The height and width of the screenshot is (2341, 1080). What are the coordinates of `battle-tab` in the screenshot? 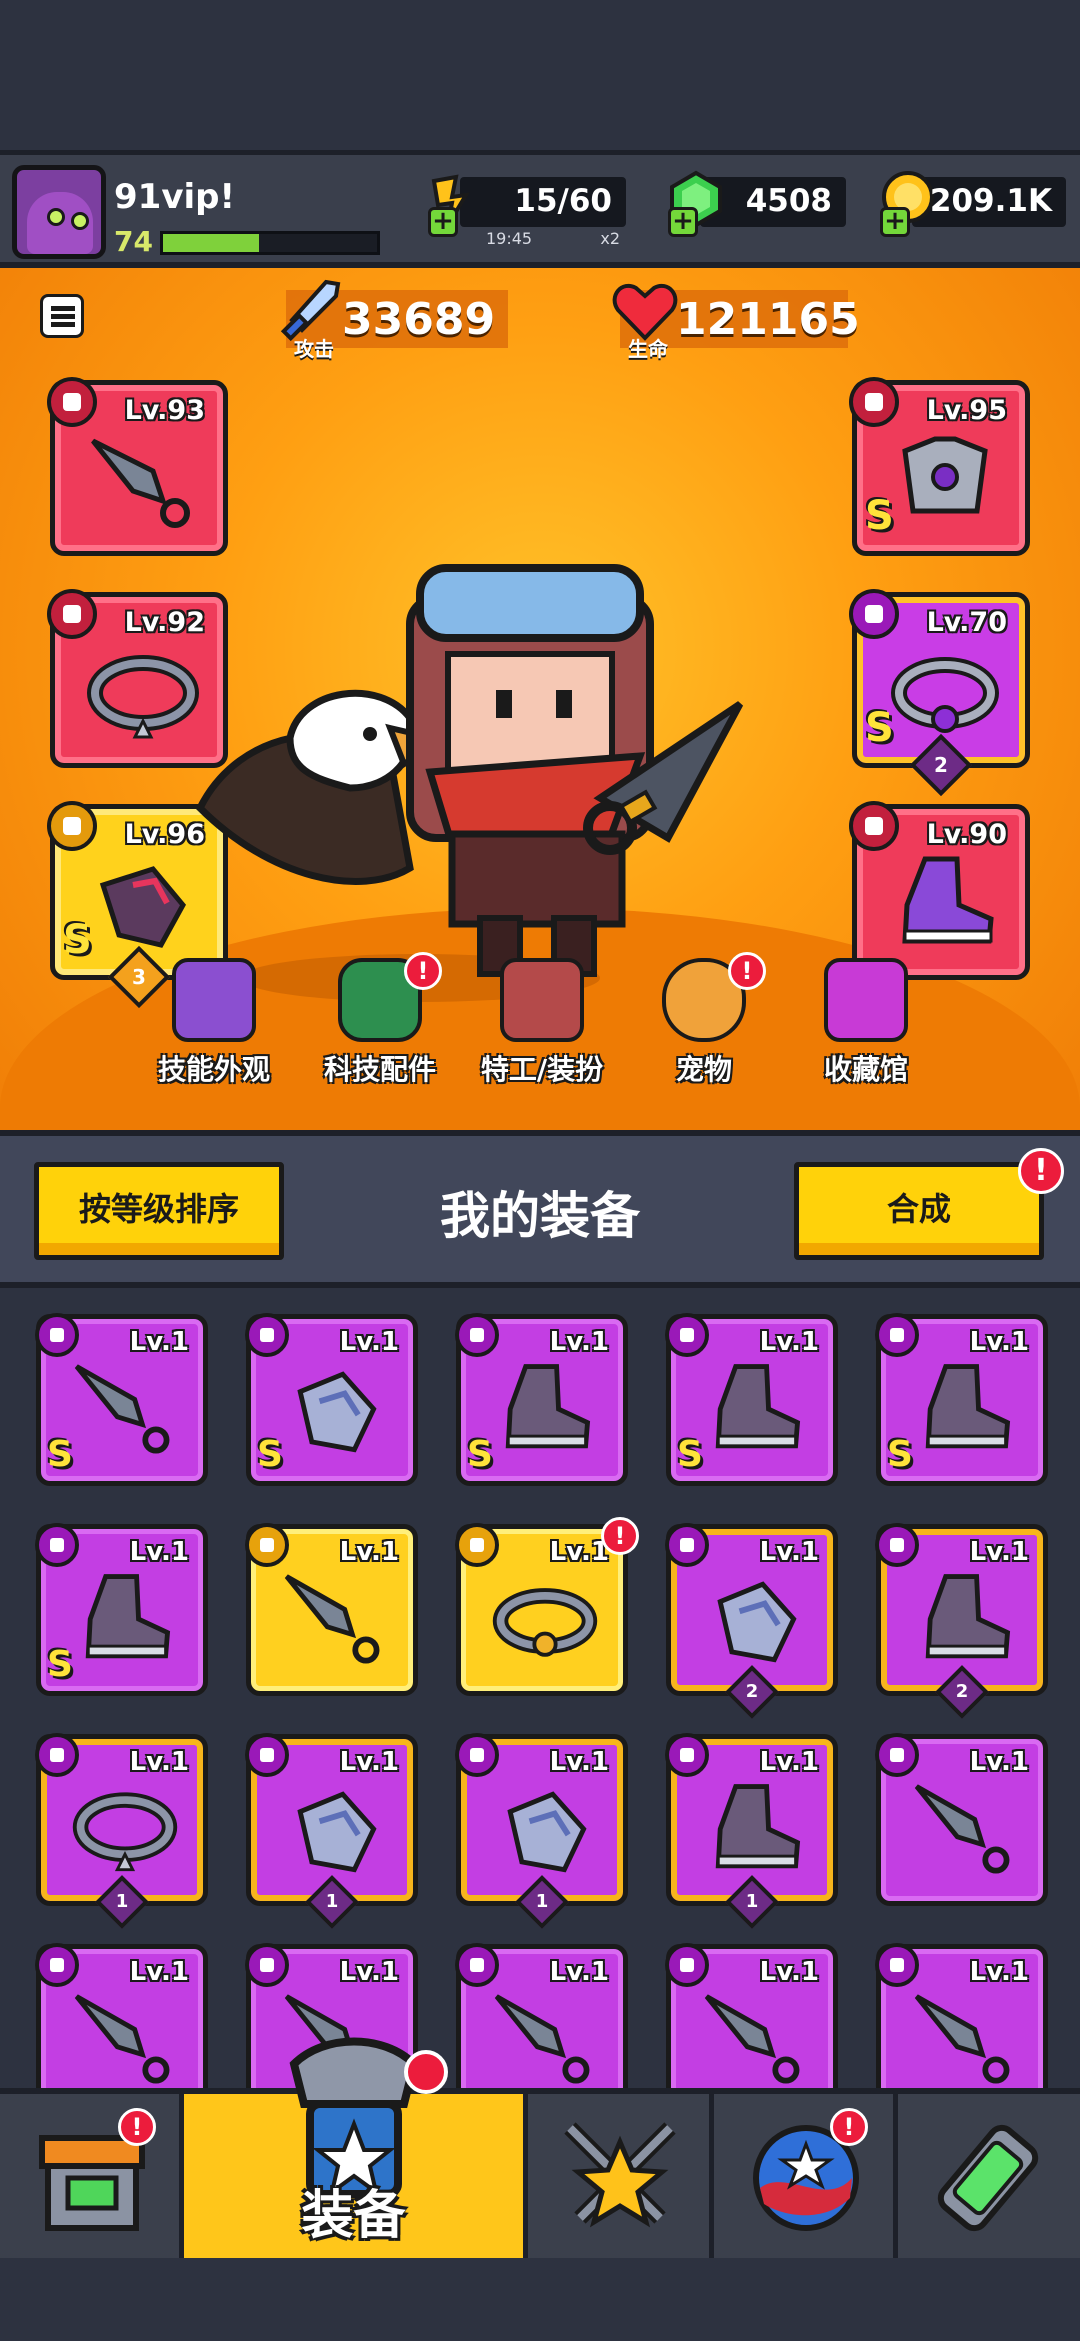 It's located at (621, 2176).